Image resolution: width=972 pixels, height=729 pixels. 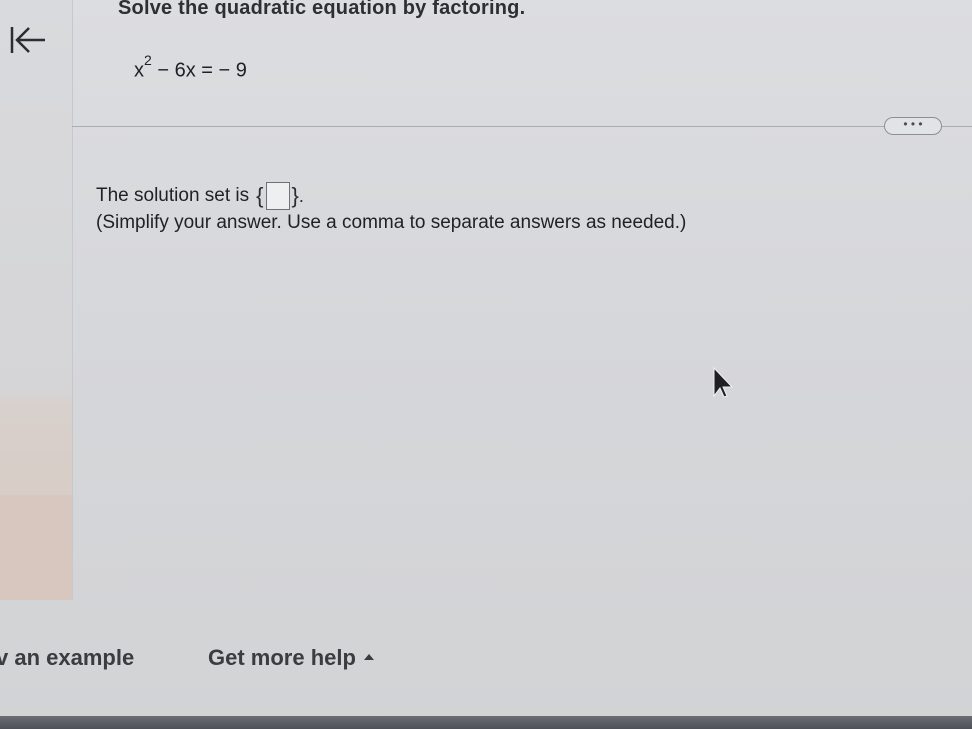 What do you see at coordinates (295, 195) in the screenshot?
I see `close-brace: }` at bounding box center [295, 195].